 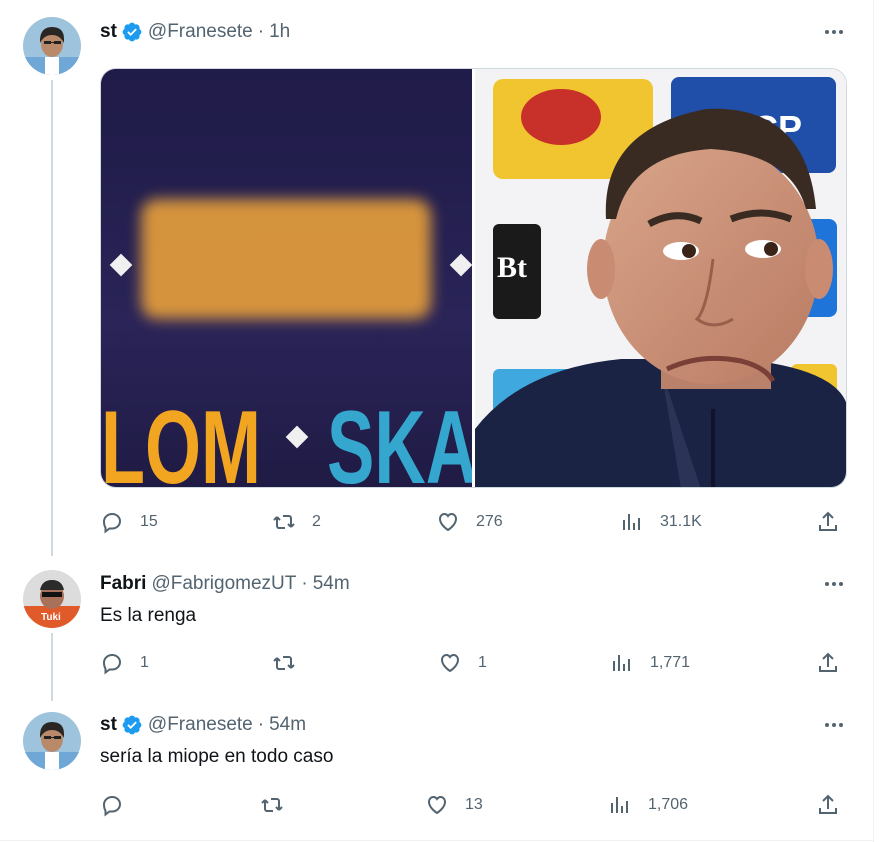 I want to click on tweet-actions: 13 1,706, so click(x=474, y=805).